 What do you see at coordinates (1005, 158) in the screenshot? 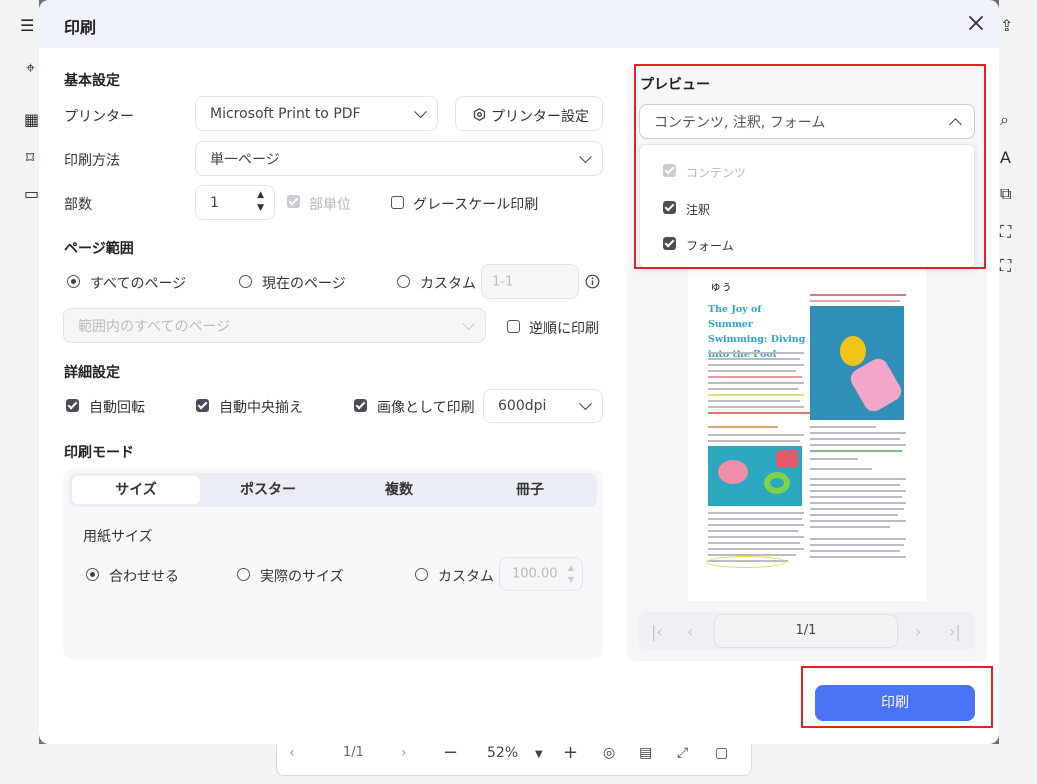
I see `translate-icon: A` at bounding box center [1005, 158].